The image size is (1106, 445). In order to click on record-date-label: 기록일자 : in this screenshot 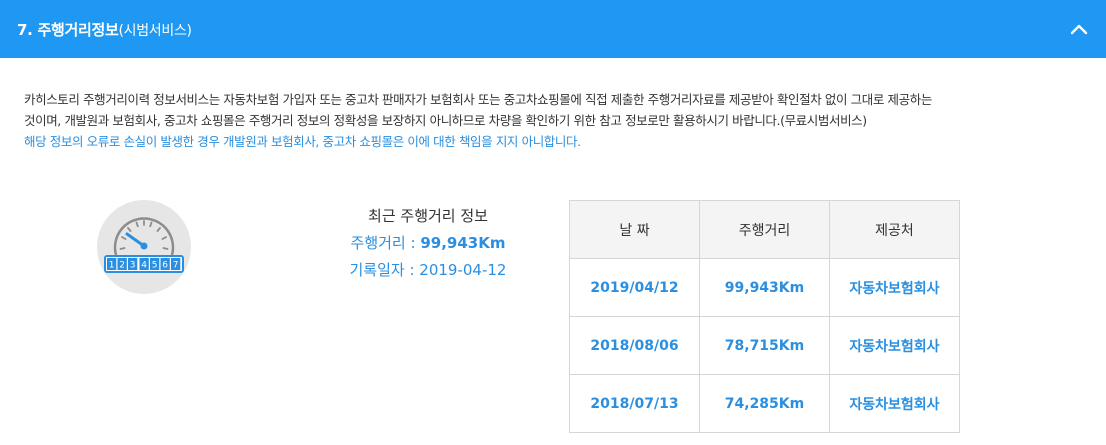, I will do `click(384, 270)`.